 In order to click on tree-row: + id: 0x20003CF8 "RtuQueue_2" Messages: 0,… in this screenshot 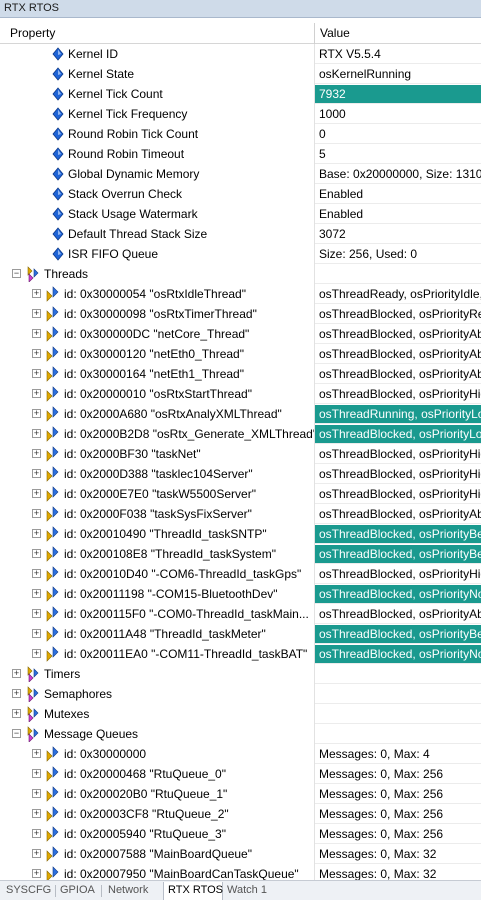, I will do `click(240, 814)`.